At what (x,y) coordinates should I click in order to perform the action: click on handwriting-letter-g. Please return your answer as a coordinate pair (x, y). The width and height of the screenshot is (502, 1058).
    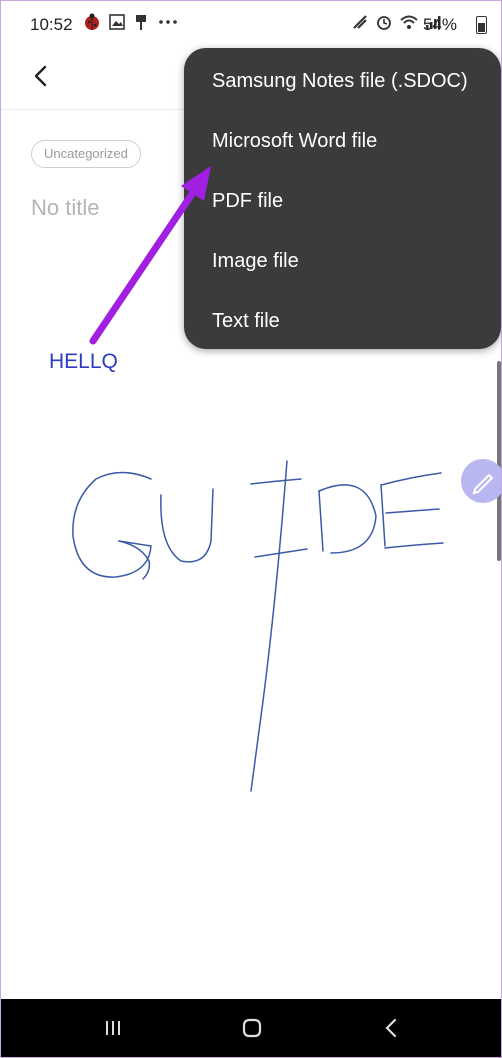
    Looking at the image, I should click on (112, 524).